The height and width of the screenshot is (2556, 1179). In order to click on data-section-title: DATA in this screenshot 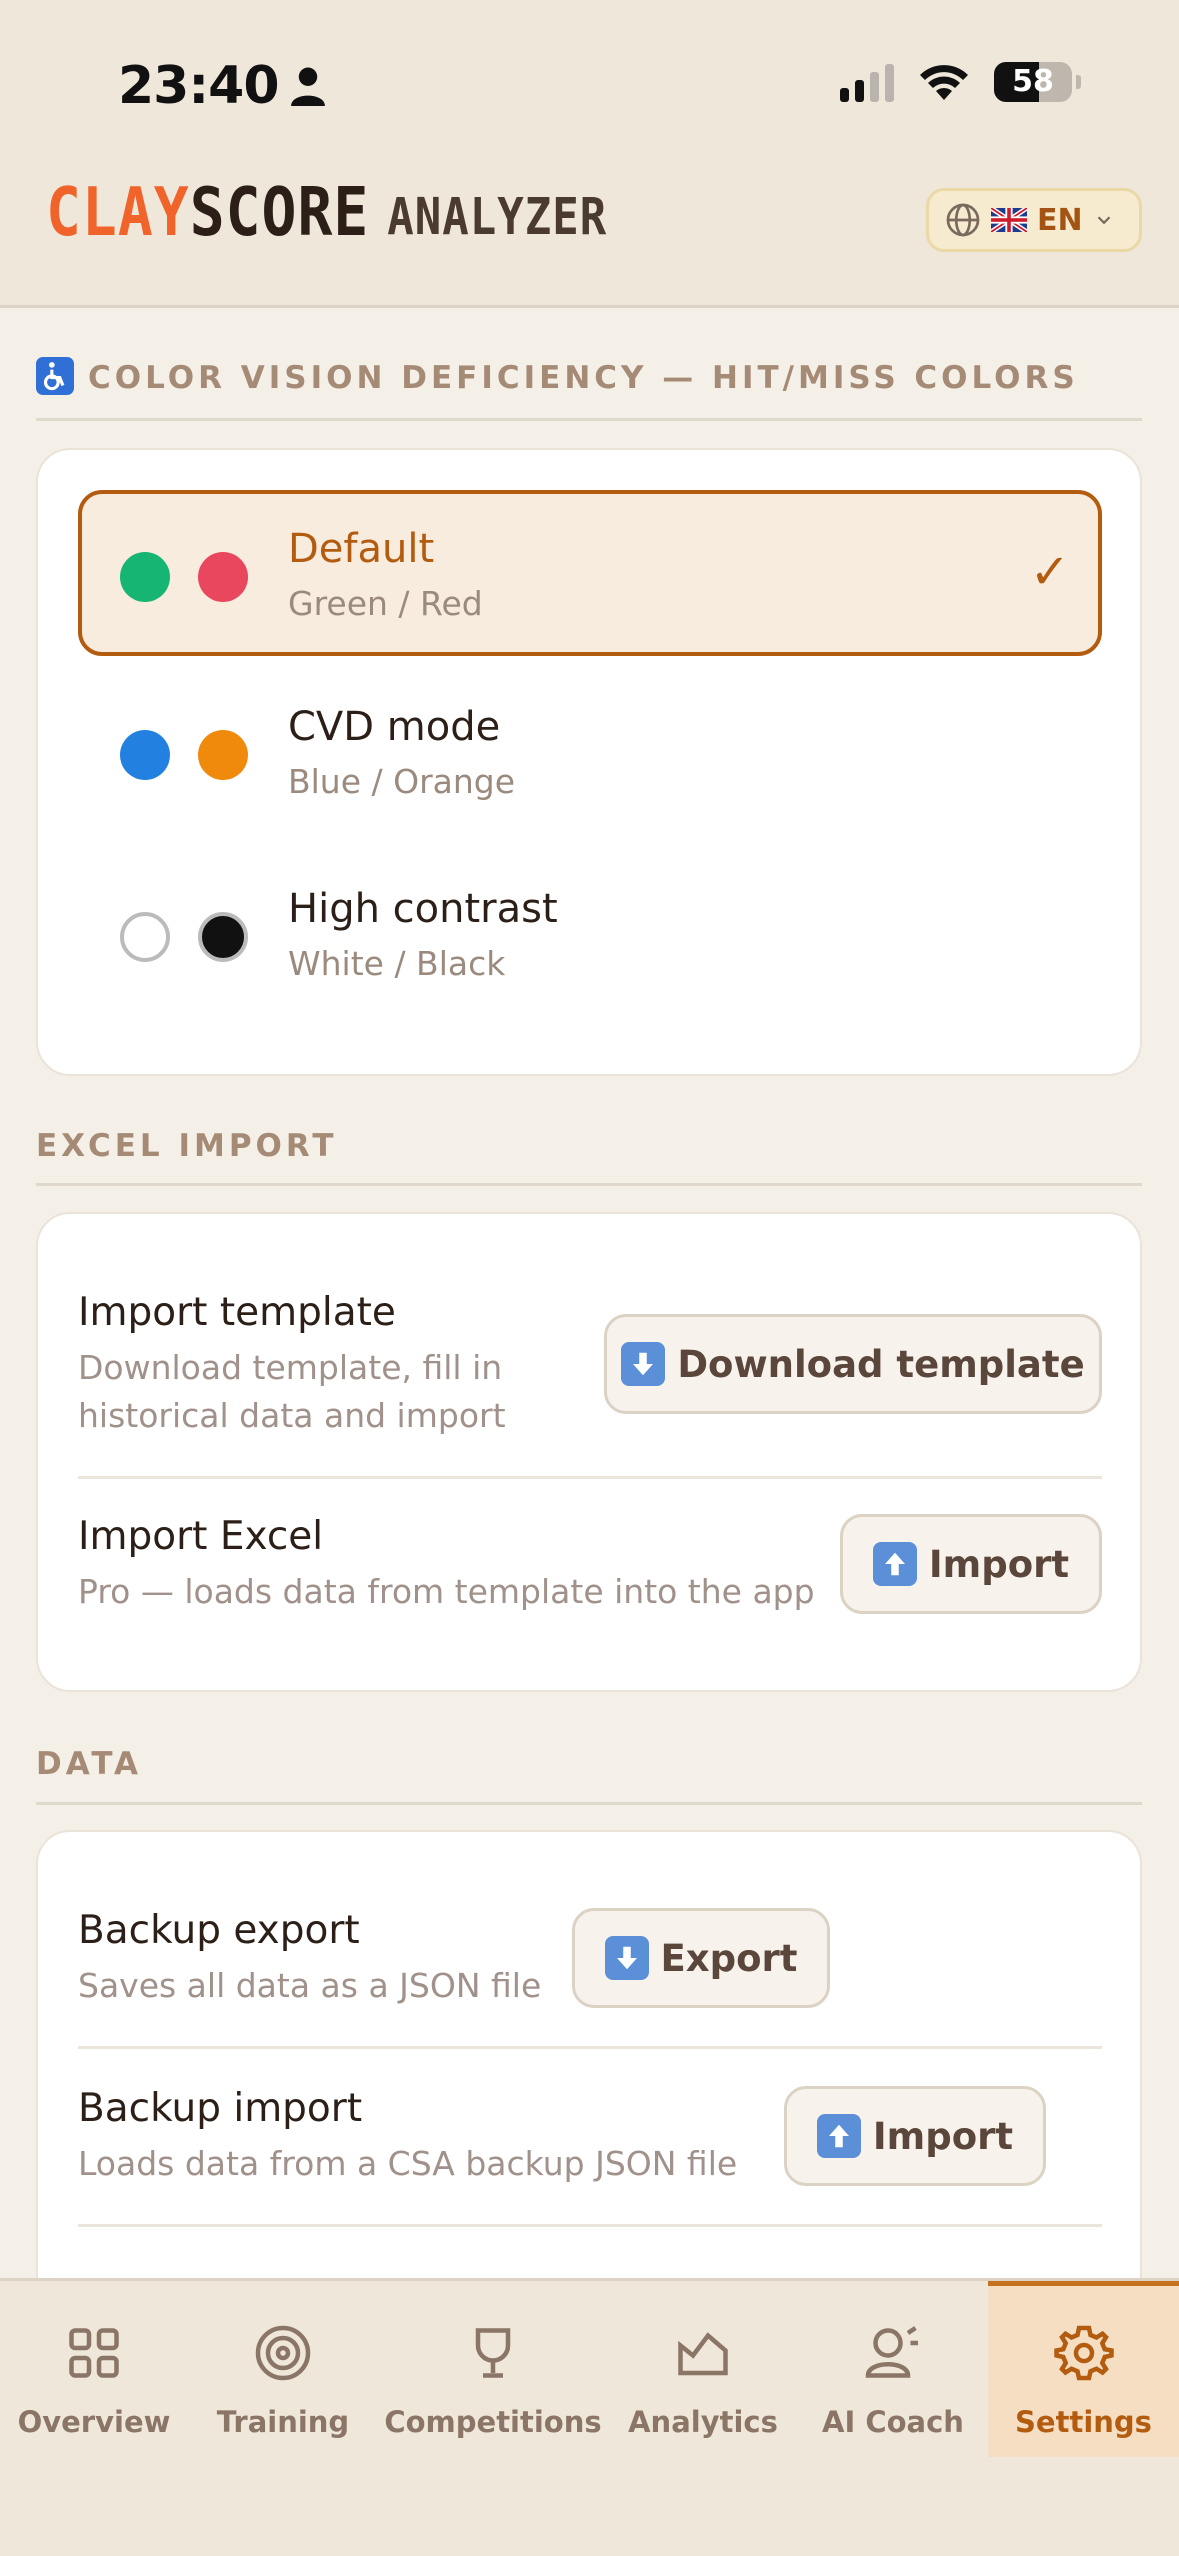, I will do `click(89, 1764)`.